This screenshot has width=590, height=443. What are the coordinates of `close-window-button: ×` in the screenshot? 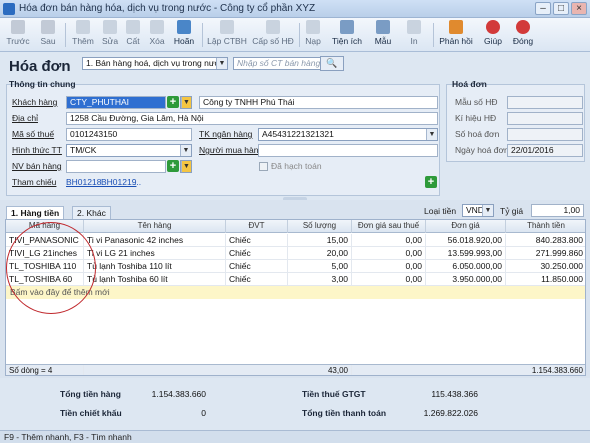 It's located at (579, 8).